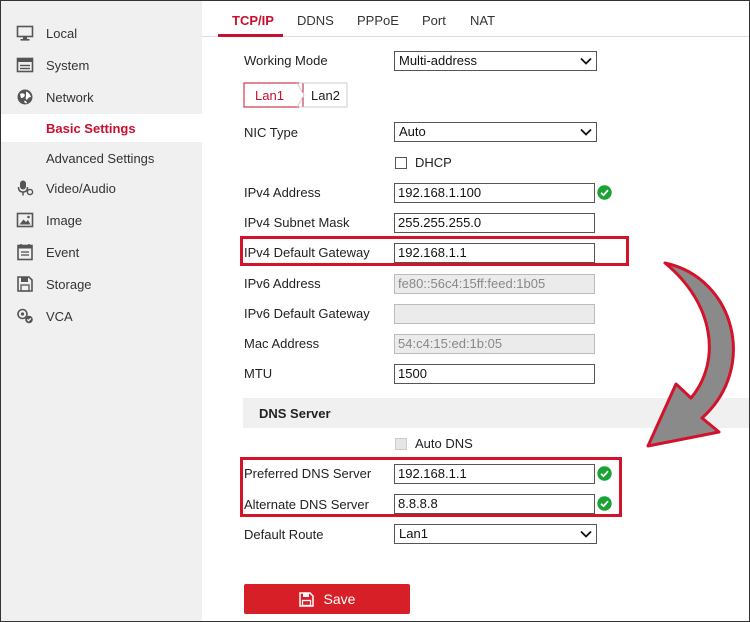 The height and width of the screenshot is (622, 750). Describe the element at coordinates (25, 65) in the screenshot. I see `system-icon` at that location.